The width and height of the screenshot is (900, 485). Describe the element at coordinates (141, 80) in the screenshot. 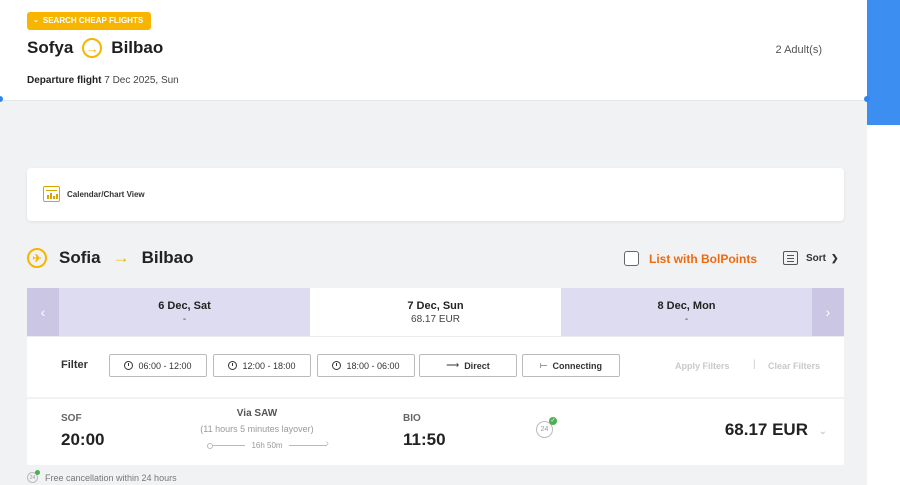

I see `departure-date: 7 Dec 2025, Sun` at that location.